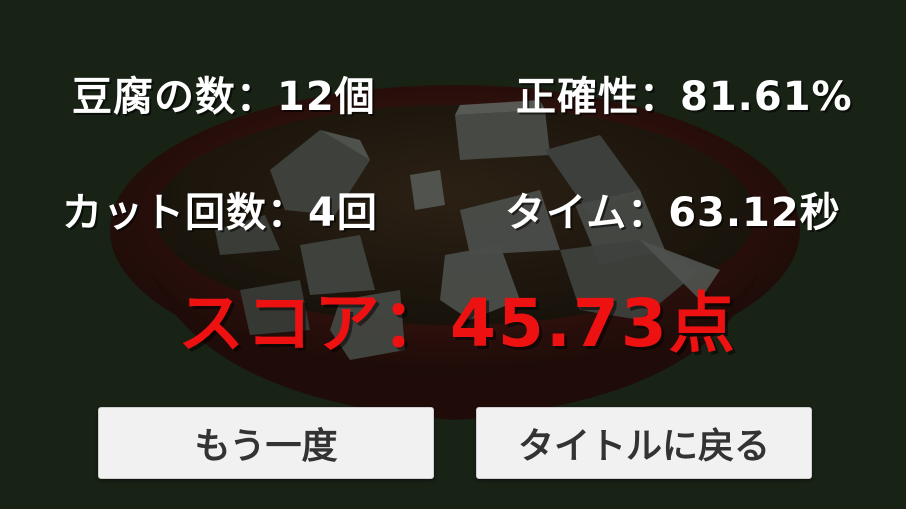 The image size is (906, 509). I want to click on back-to-title-button: タイトルに戻る, so click(644, 443).